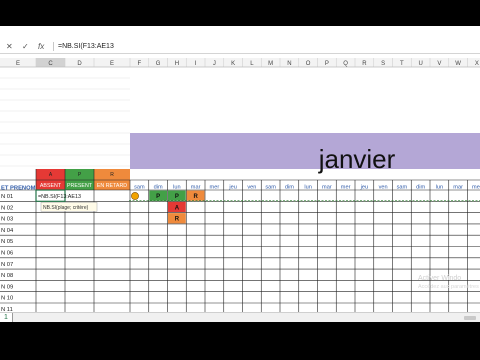  I want to click on watermark-subtitle: Accédez aux paramètres, so click(448, 287).